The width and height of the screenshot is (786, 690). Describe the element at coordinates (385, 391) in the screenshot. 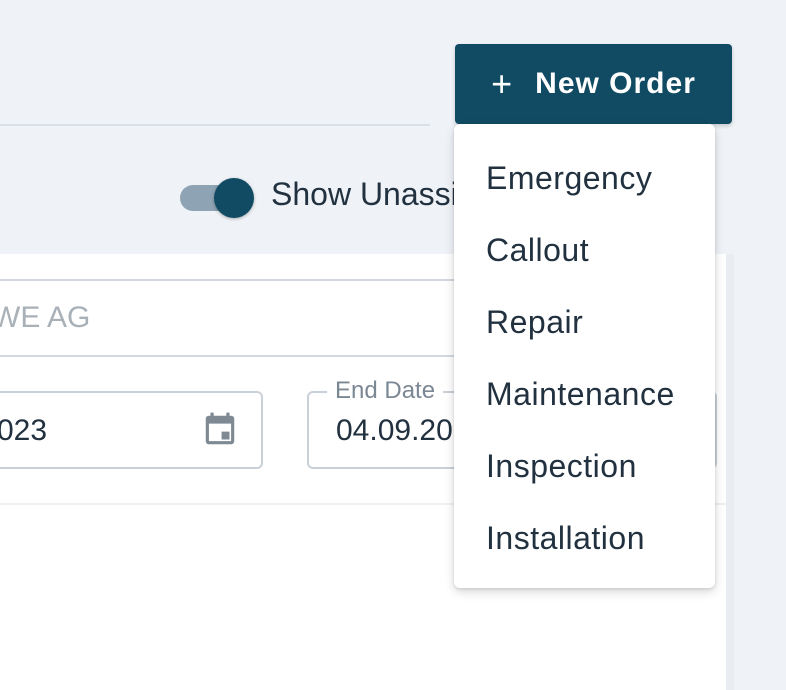

I see `end-date-label: End Date` at that location.